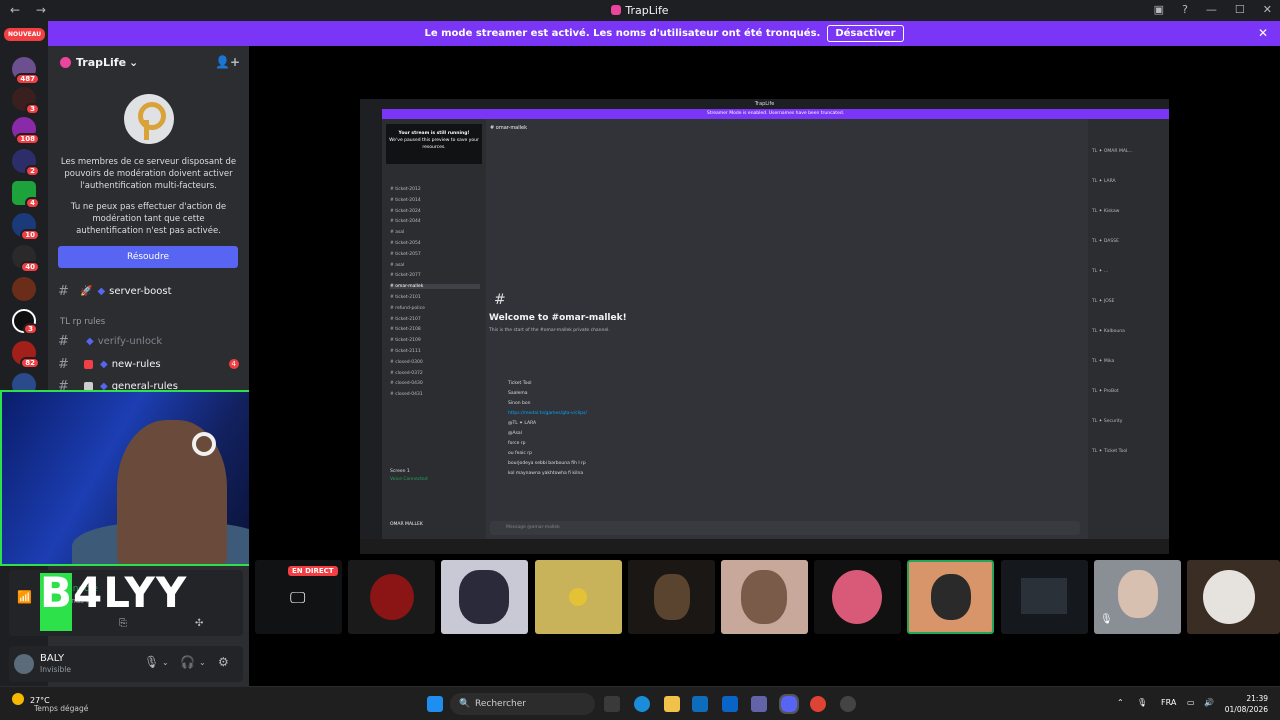  What do you see at coordinates (227, 62) in the screenshot?
I see `invite-icon: 👤+` at bounding box center [227, 62].